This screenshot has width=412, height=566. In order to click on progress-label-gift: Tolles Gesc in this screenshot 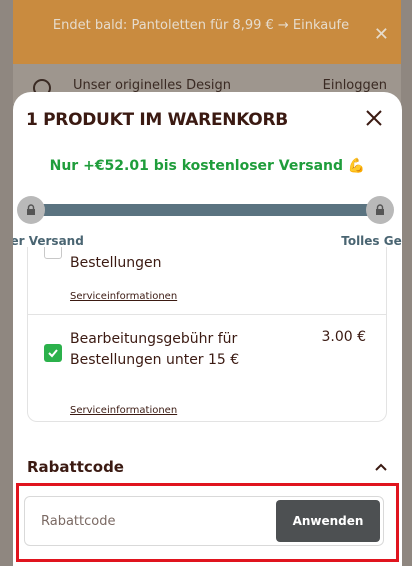, I will do `click(371, 241)`.